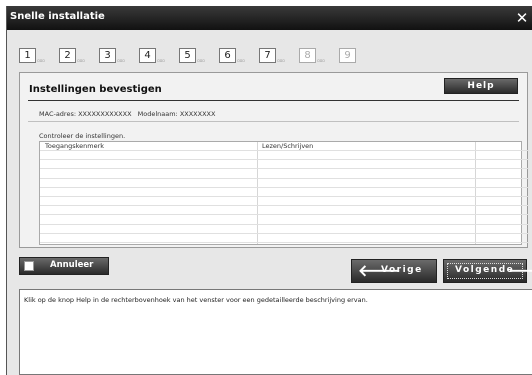 The width and height of the screenshot is (532, 375). Describe the element at coordinates (27, 55) in the screenshot. I see `step-number: 1` at that location.